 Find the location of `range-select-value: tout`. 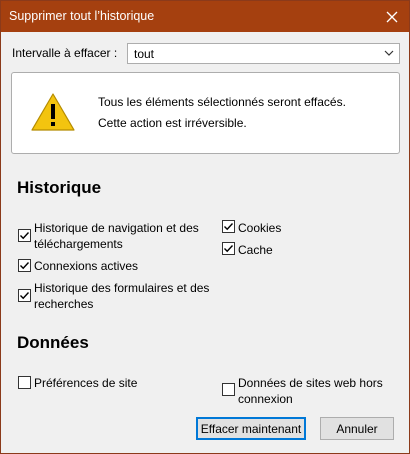

range-select-value: tout is located at coordinates (144, 54).